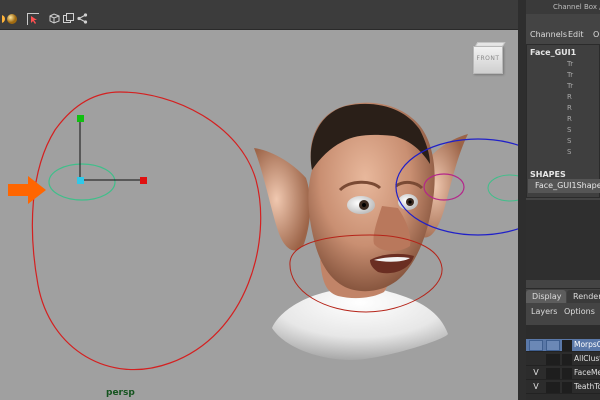  Describe the element at coordinates (260, 15) in the screenshot. I see `toolbar` at that location.